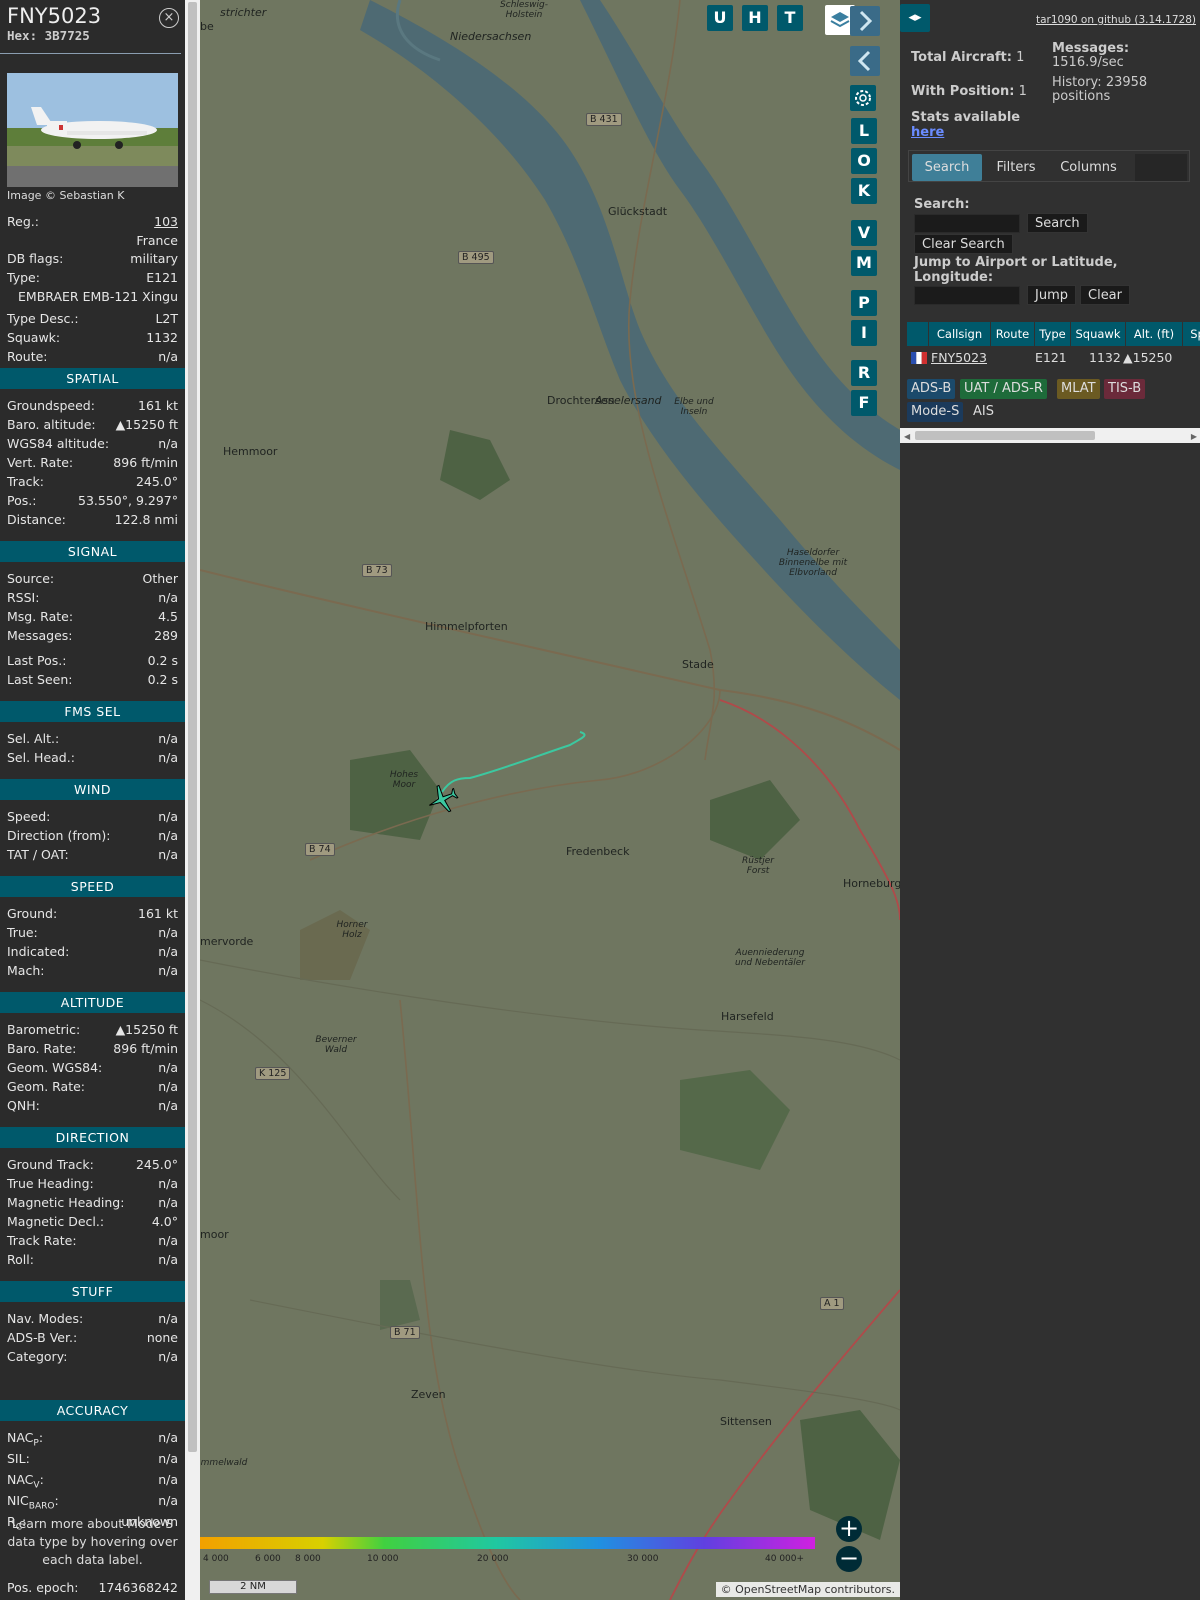  Describe the element at coordinates (1053, 334) in the screenshot. I see `col-type: Type` at that location.